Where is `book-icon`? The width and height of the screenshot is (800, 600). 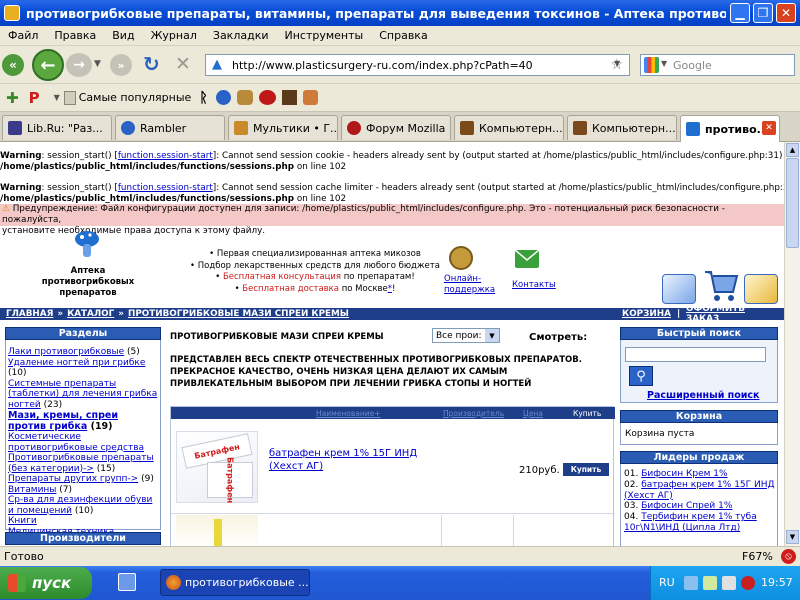
book-icon is located at coordinates (679, 289).